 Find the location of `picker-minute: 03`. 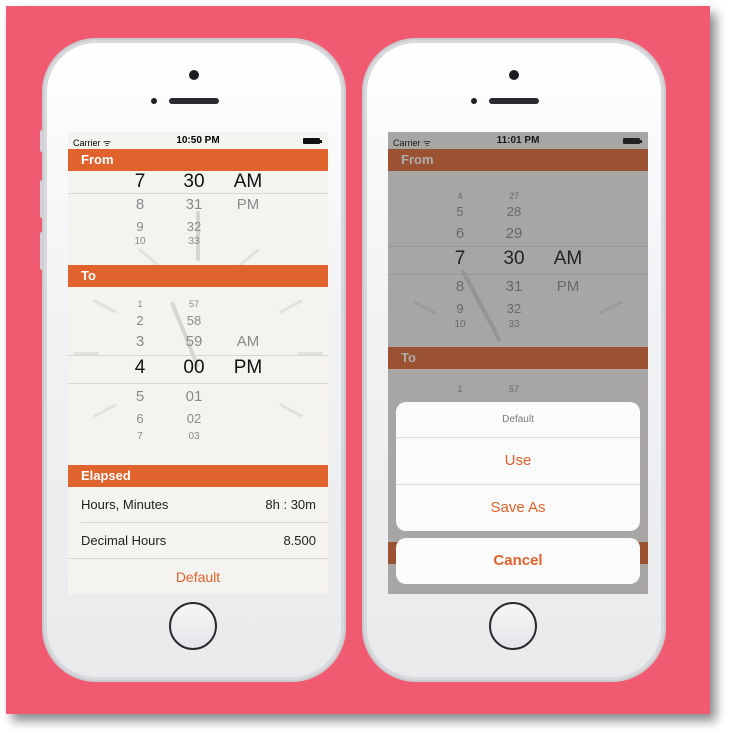

picker-minute: 03 is located at coordinates (194, 436).